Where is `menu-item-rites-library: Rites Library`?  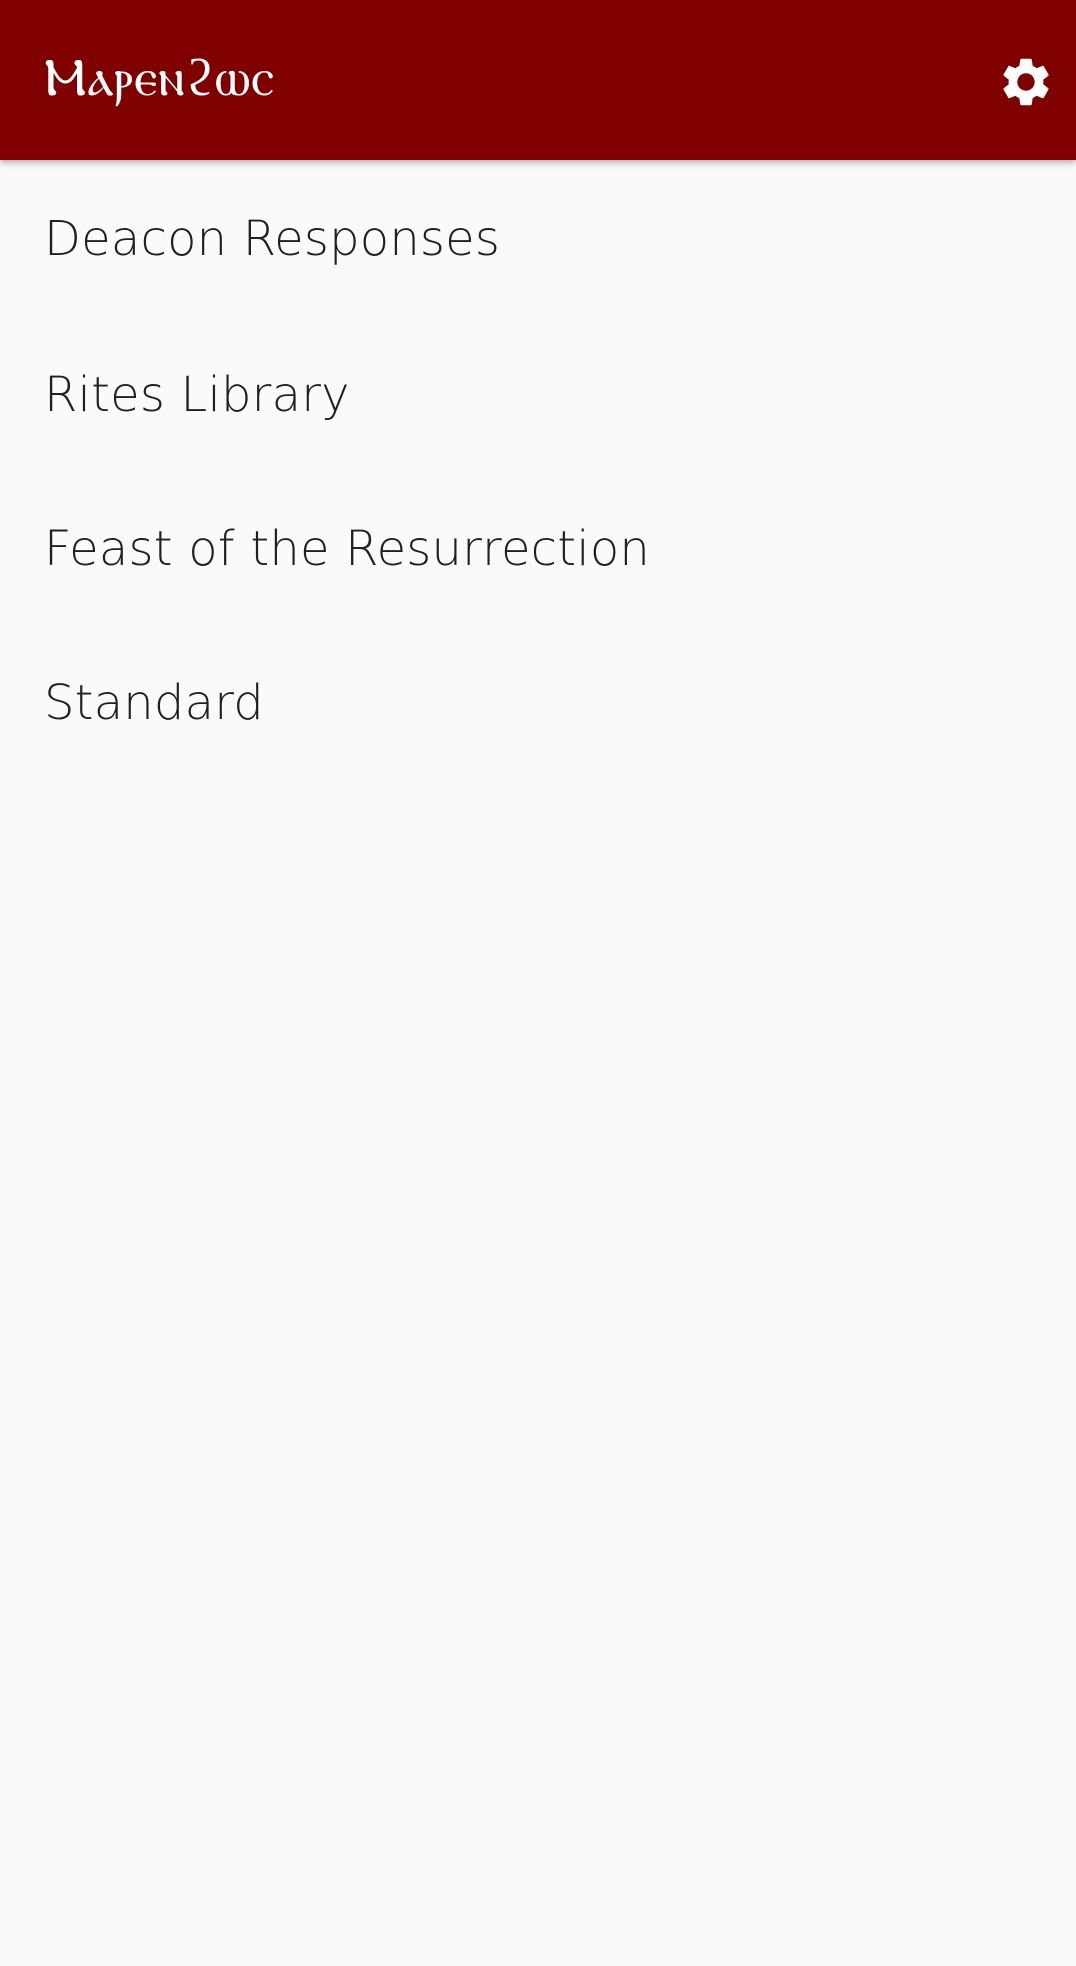 menu-item-rites-library: Rites Library is located at coordinates (538, 395).